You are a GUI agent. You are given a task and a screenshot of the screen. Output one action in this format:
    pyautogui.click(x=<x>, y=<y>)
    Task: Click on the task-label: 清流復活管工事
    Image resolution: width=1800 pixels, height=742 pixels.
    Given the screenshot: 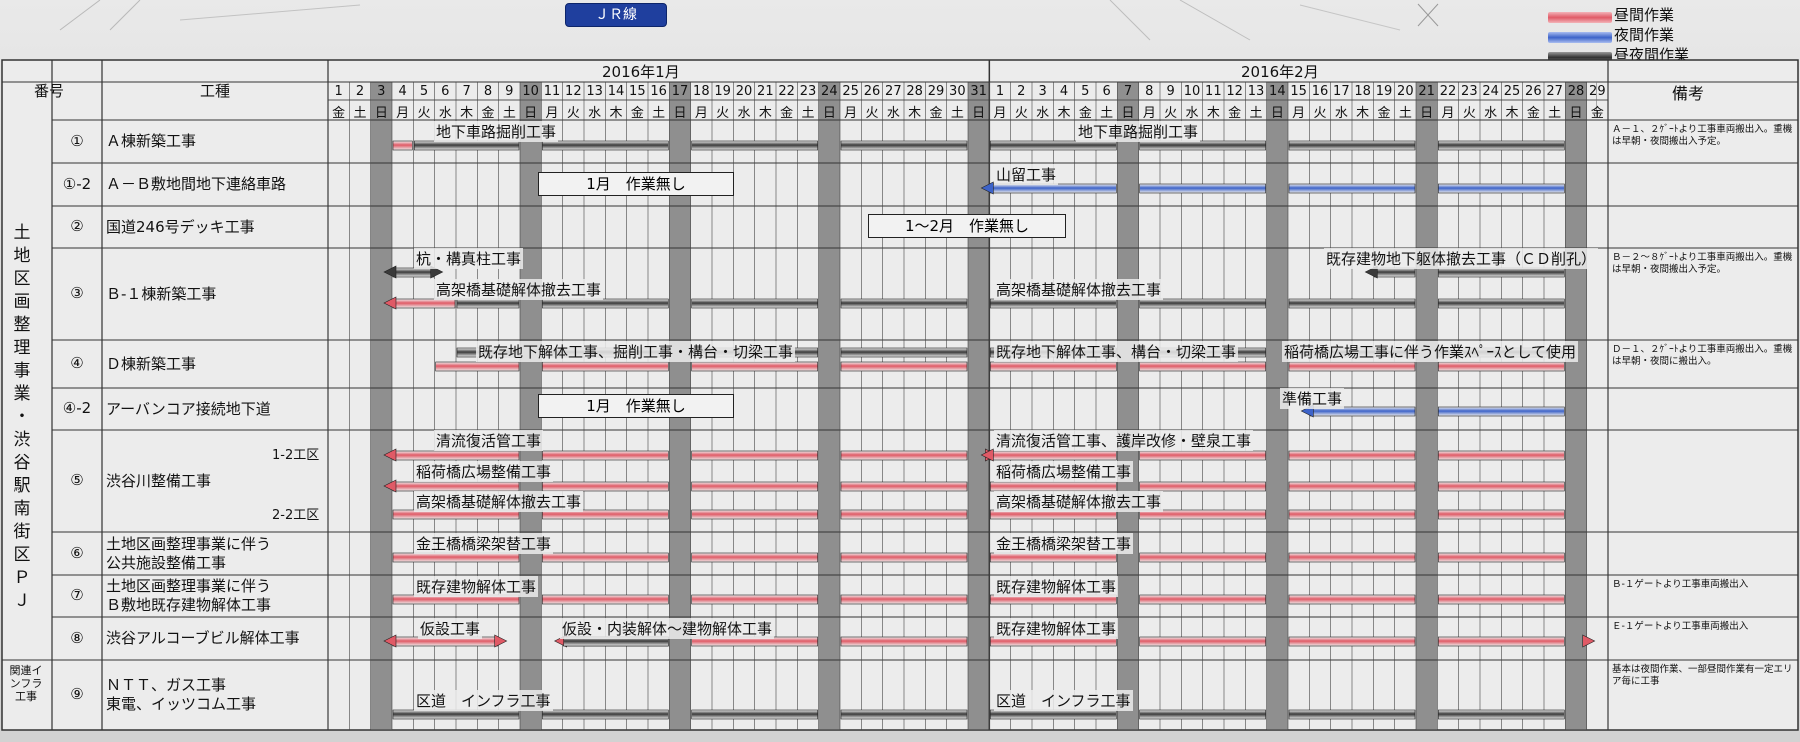 What is the action you would take?
    pyautogui.click(x=489, y=440)
    